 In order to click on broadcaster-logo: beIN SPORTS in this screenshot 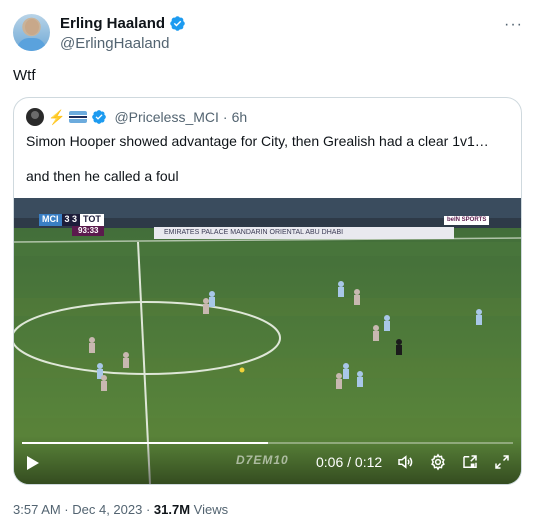, I will do `click(467, 220)`.